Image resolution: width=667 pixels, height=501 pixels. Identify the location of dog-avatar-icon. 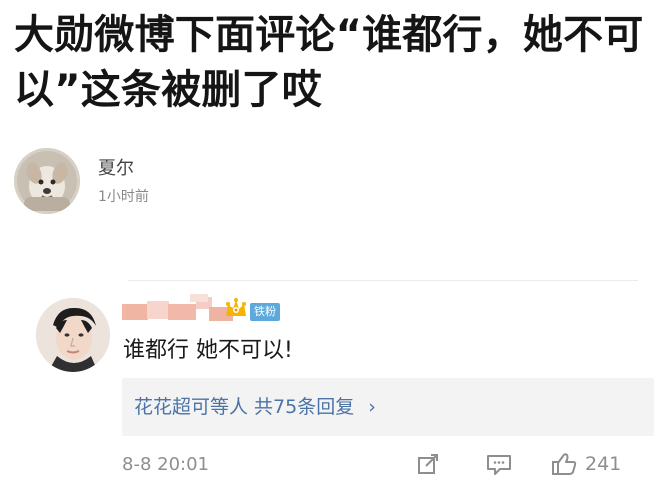
(47, 181).